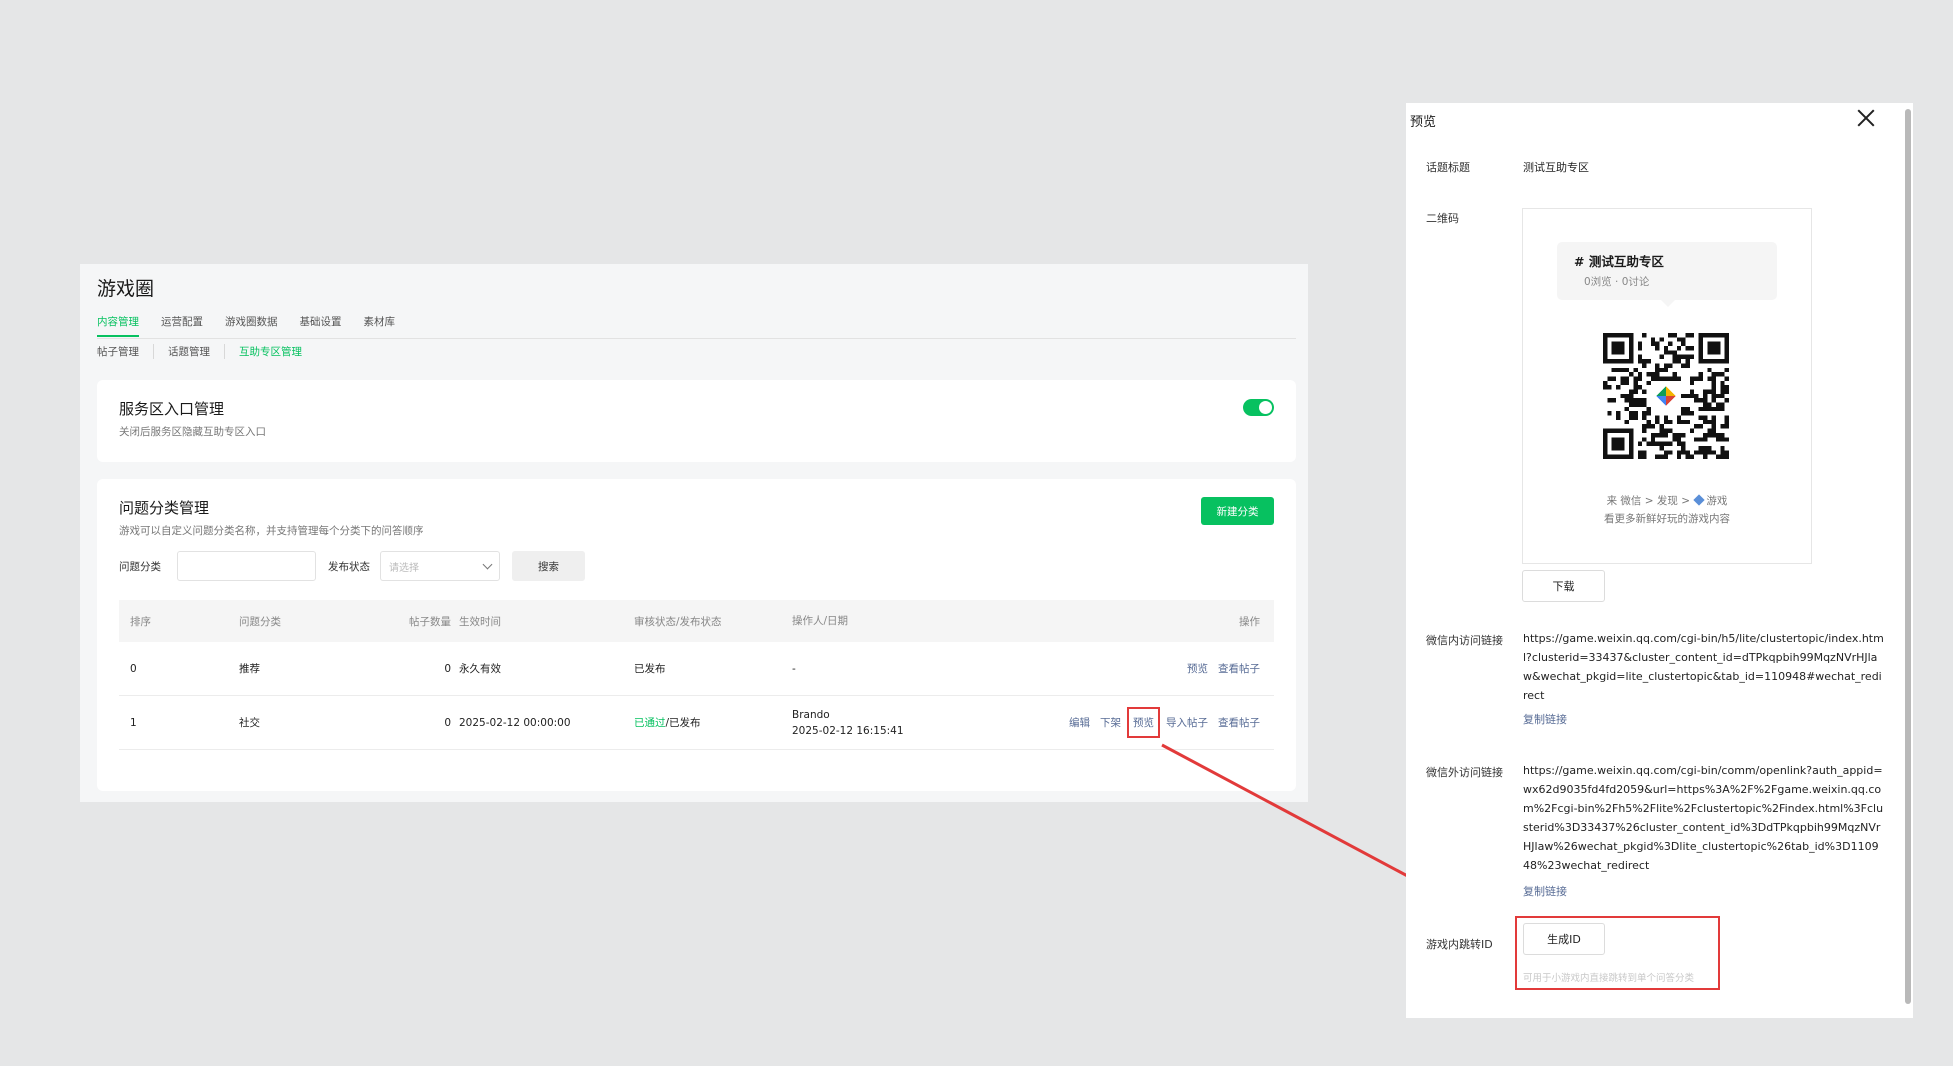 The height and width of the screenshot is (1066, 1953). I want to click on tab-basic-settings: 基础设置, so click(321, 325).